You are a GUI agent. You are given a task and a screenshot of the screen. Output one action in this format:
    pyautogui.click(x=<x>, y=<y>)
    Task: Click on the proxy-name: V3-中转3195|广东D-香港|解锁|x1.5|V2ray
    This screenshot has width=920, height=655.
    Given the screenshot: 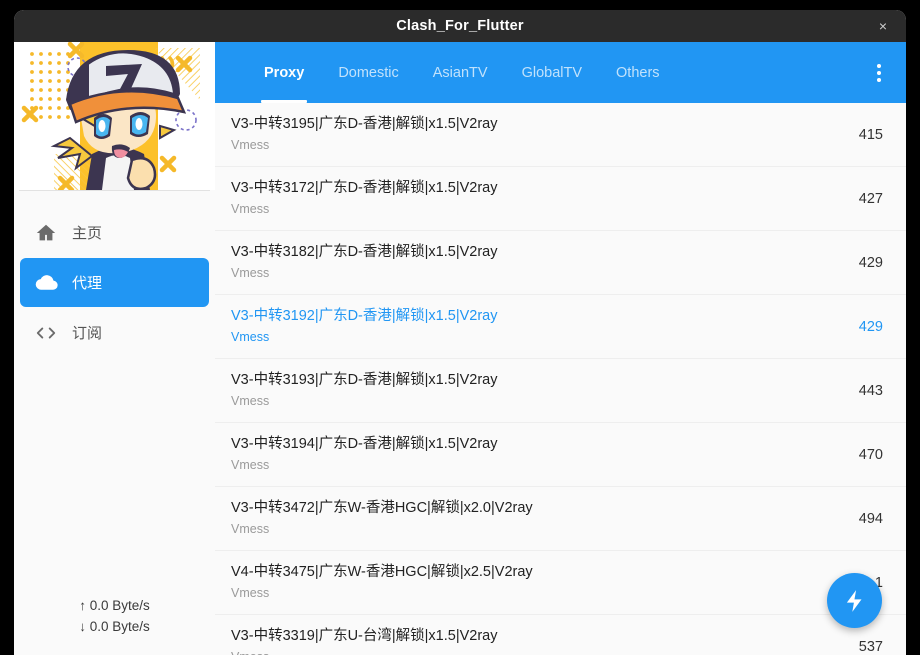 What is the action you would take?
    pyautogui.click(x=364, y=124)
    